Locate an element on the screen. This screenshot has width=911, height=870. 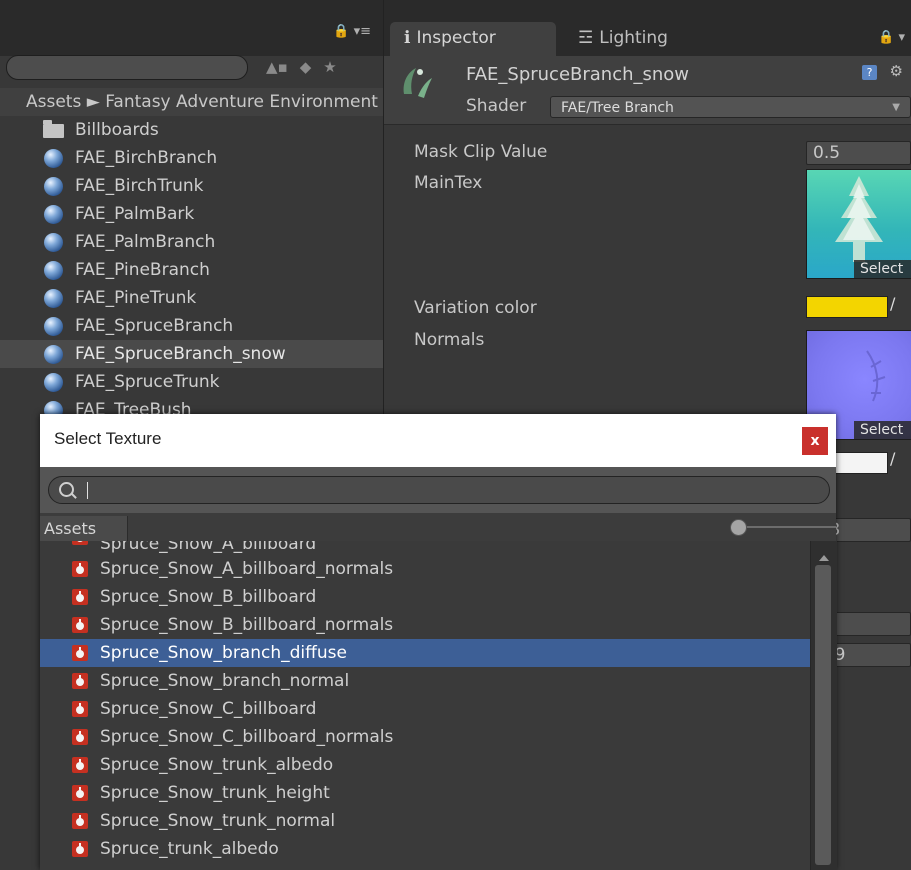
texture-list-scrollbar is located at coordinates (823, 705).